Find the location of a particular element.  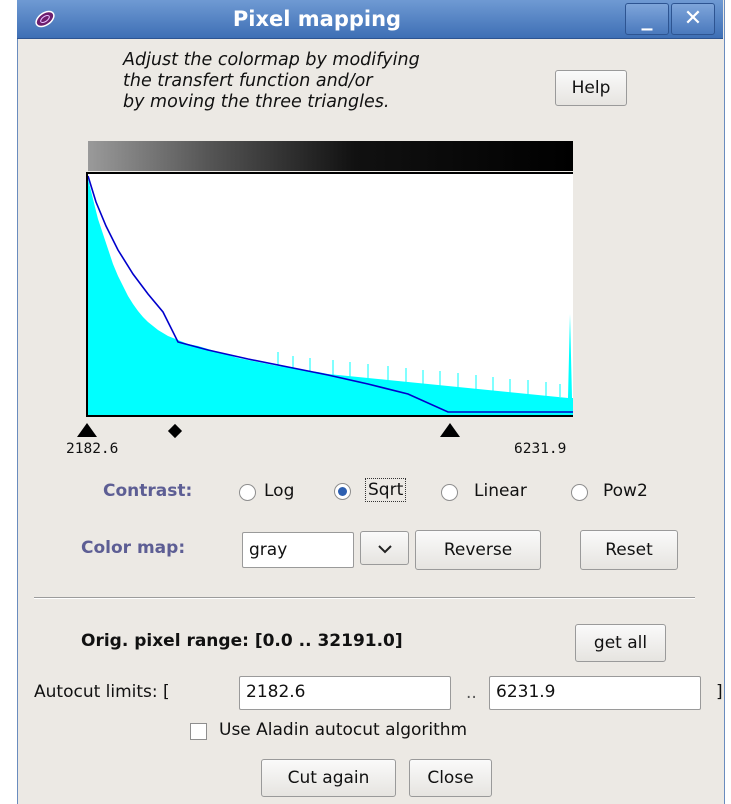

help-button: Help is located at coordinates (591, 88).